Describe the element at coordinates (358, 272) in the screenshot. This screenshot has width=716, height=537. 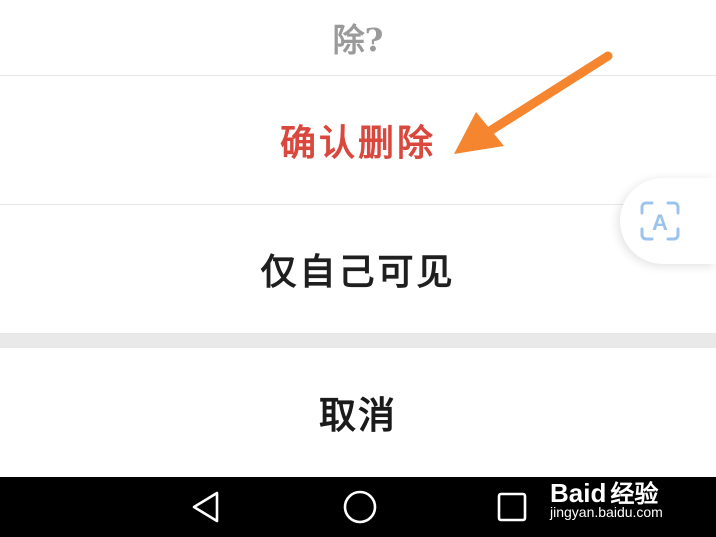
I see `visible-to-self-label: 仅自己可见` at that location.